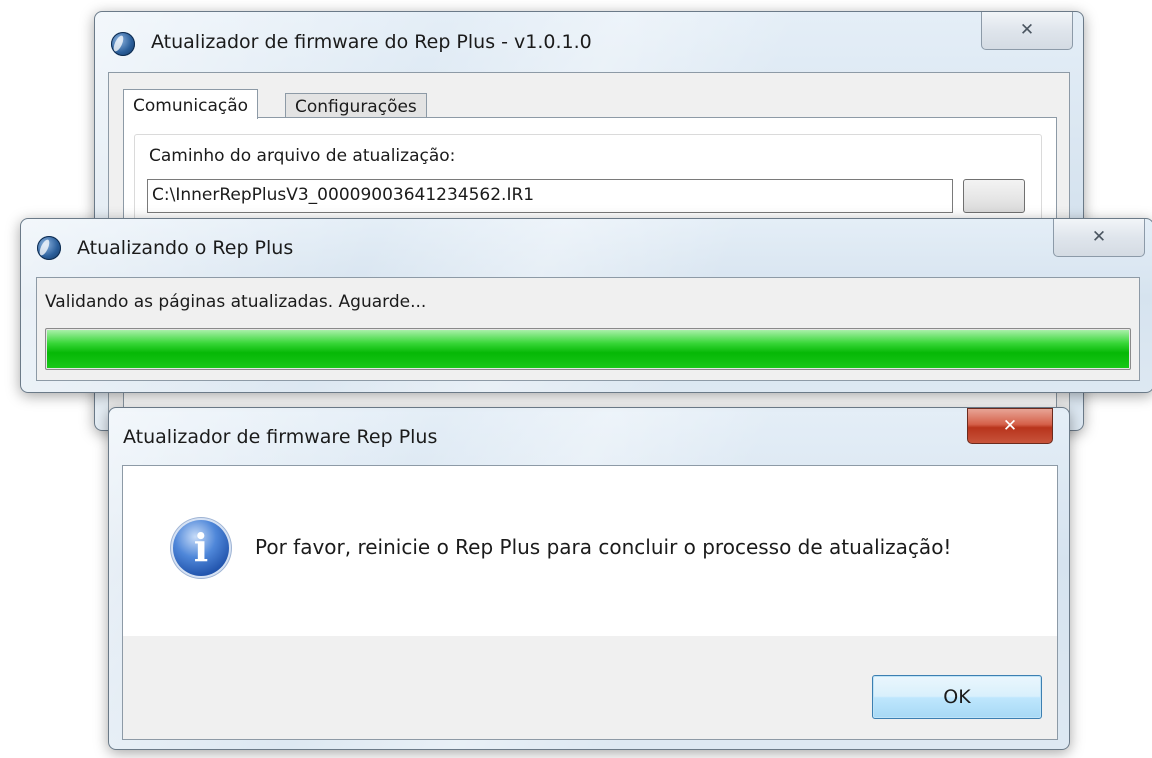 The image size is (1152, 758). What do you see at coordinates (191, 104) in the screenshot?
I see `tab-comunicacao: Comunicação` at bounding box center [191, 104].